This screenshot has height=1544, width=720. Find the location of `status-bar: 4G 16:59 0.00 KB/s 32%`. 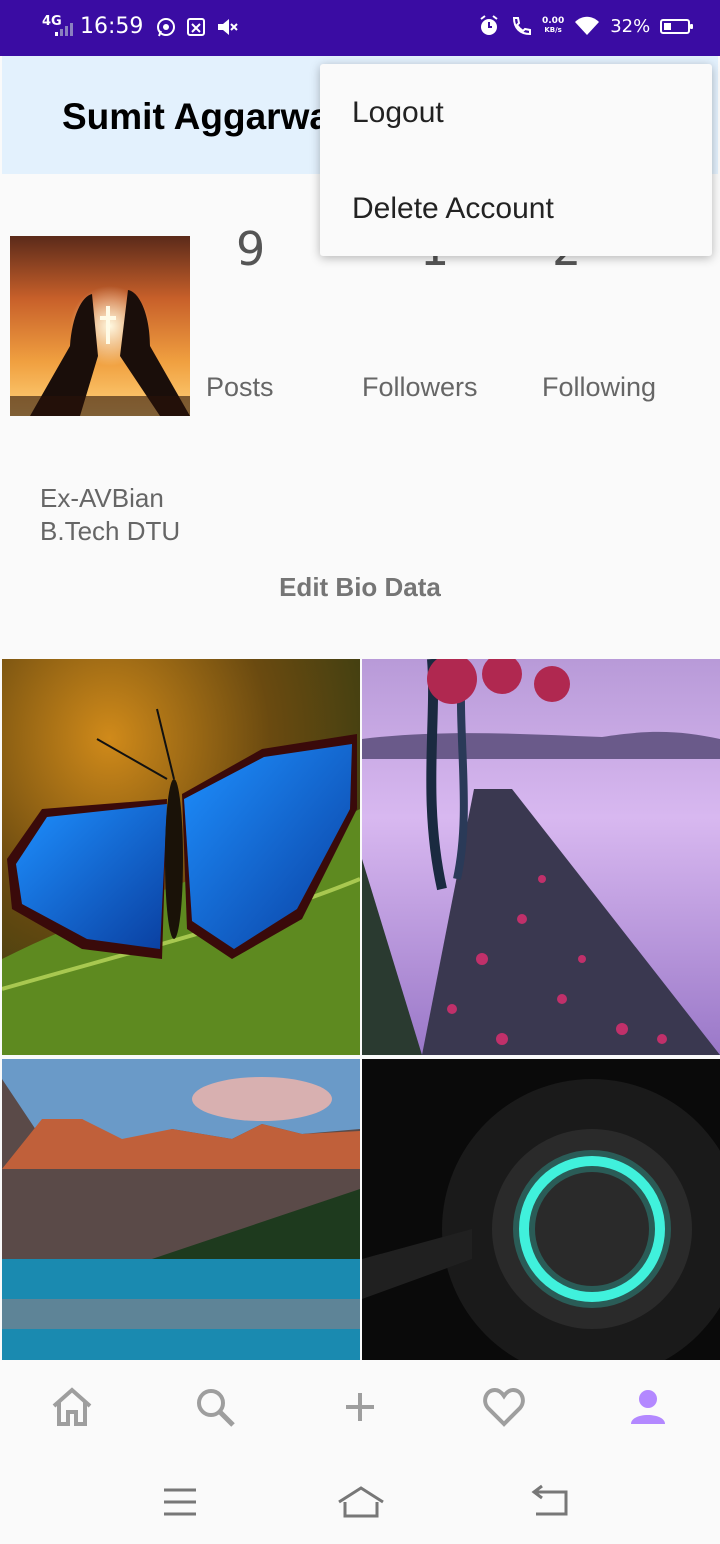

status-bar: 4G 16:59 0.00 KB/s 32% is located at coordinates (360, 28).